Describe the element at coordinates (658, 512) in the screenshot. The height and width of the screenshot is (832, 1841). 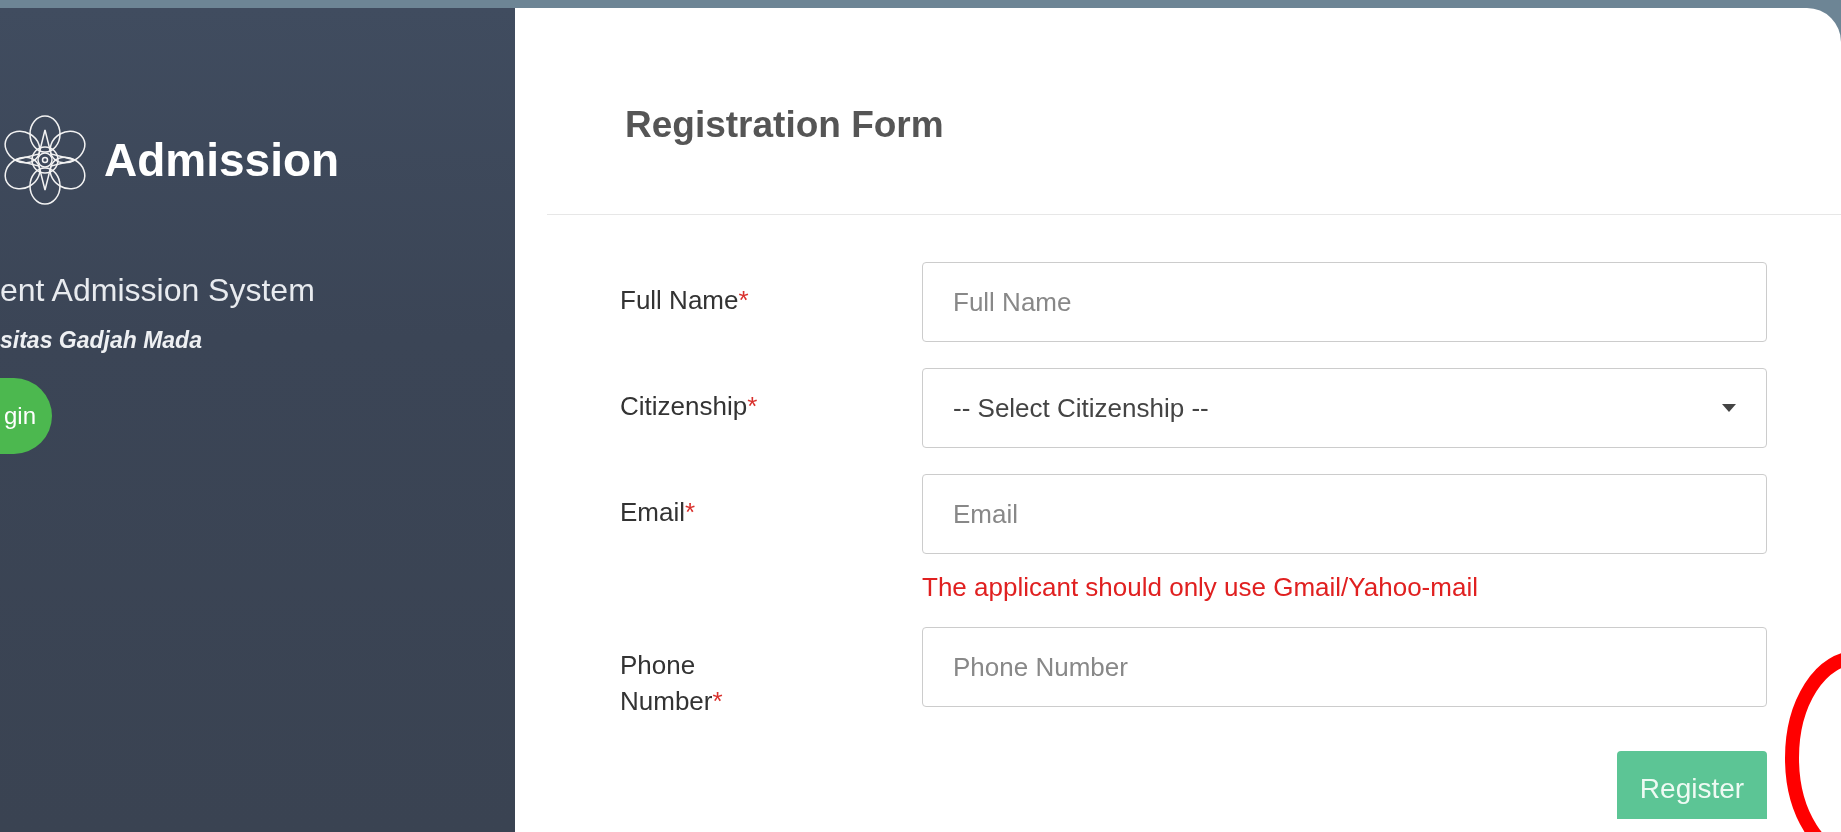
I see `field-label: Email*` at that location.